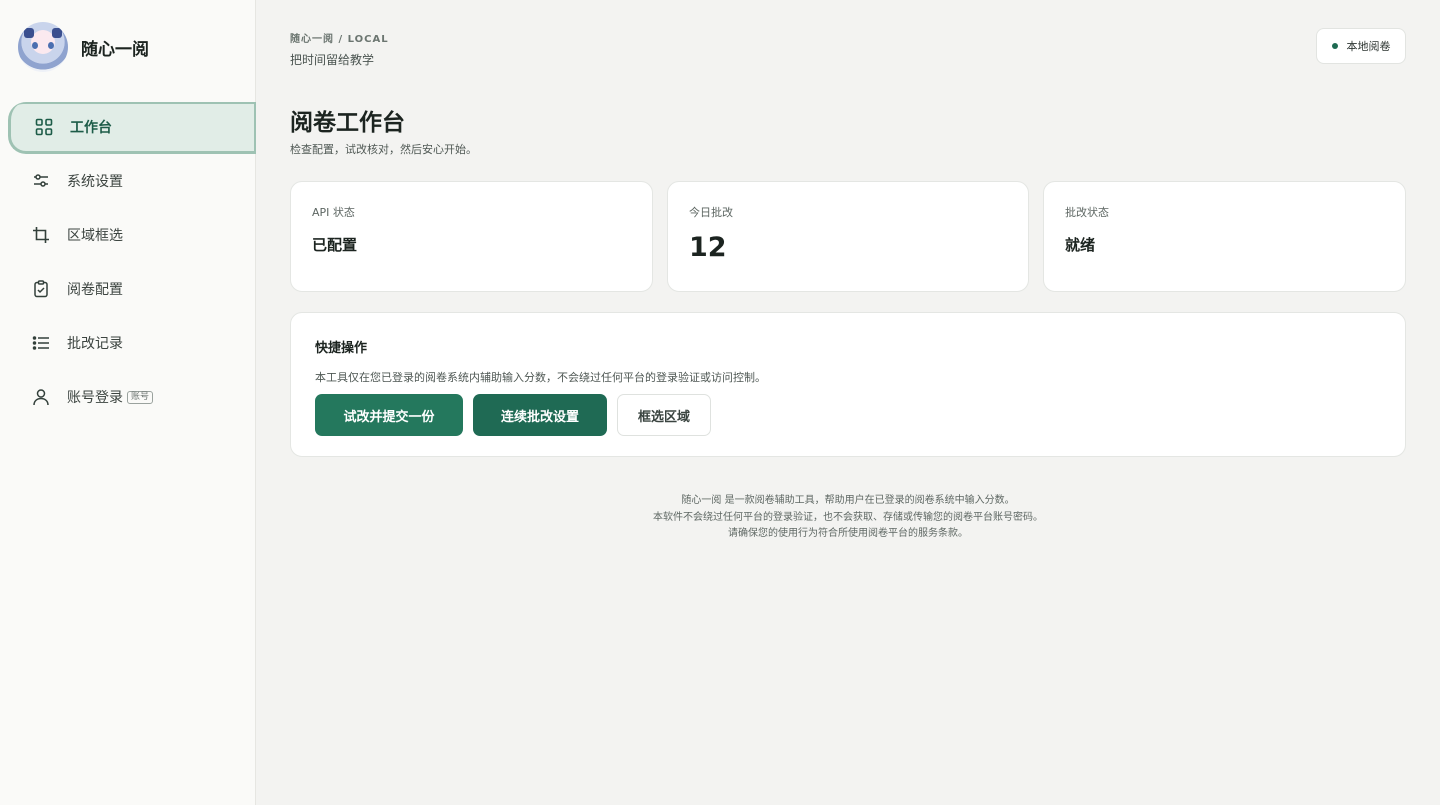 The image size is (1440, 805). What do you see at coordinates (43, 47) in the screenshot?
I see `avatar` at bounding box center [43, 47].